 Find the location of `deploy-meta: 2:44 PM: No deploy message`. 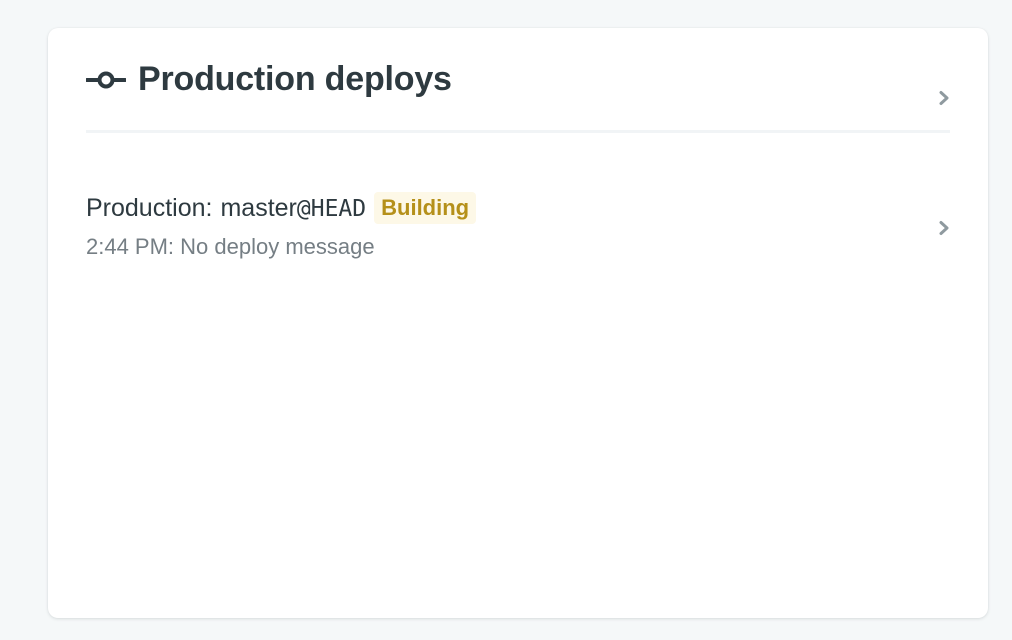

deploy-meta: 2:44 PM: No deploy message is located at coordinates (230, 247).